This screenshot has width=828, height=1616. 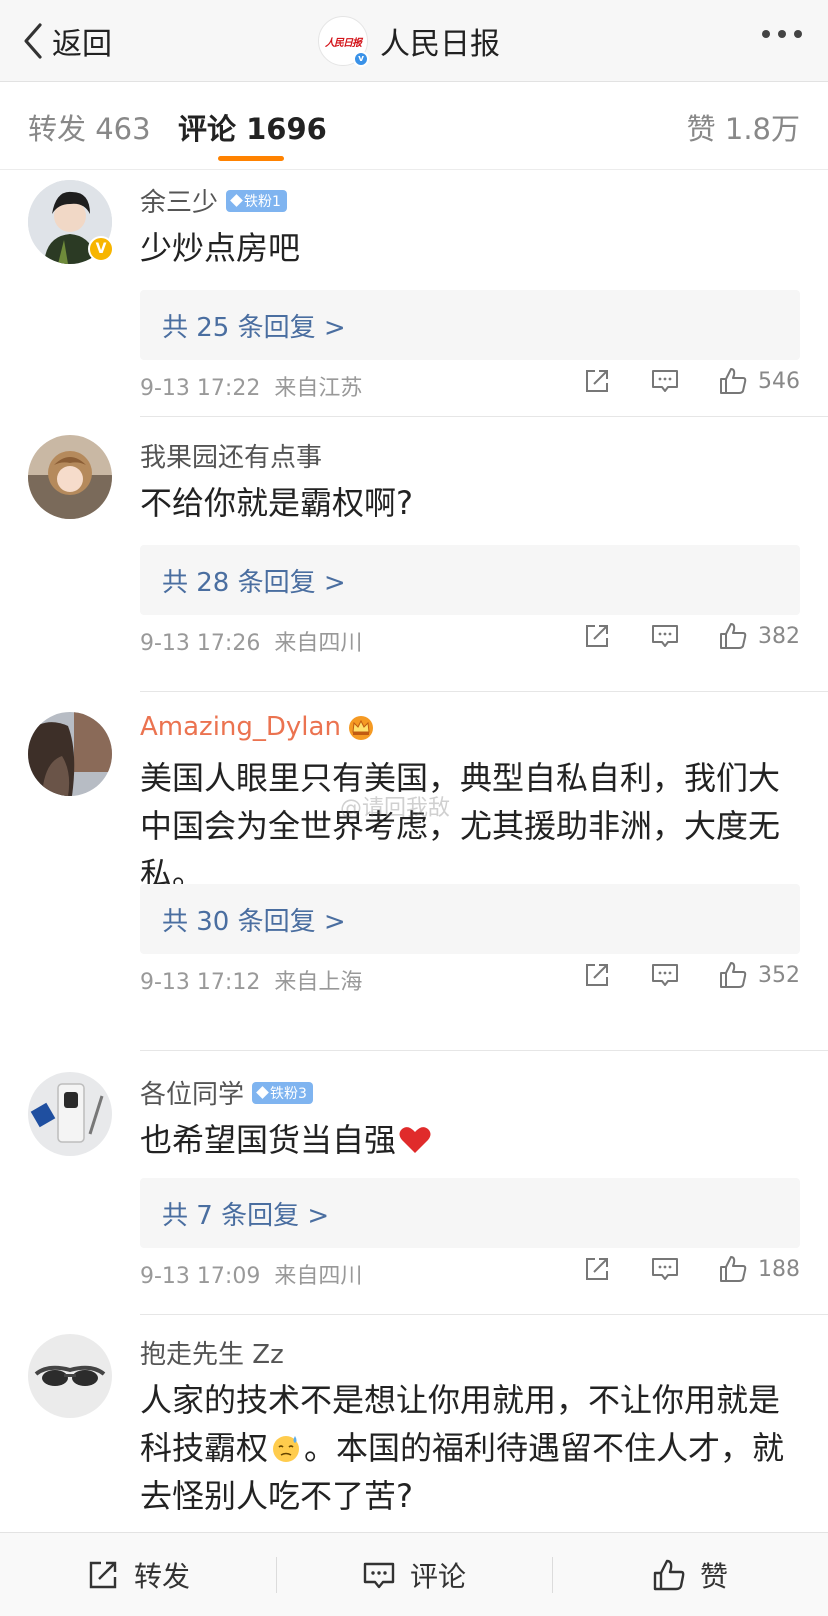 What do you see at coordinates (220, 248) in the screenshot?
I see `comment-text: 少炒点房吧` at bounding box center [220, 248].